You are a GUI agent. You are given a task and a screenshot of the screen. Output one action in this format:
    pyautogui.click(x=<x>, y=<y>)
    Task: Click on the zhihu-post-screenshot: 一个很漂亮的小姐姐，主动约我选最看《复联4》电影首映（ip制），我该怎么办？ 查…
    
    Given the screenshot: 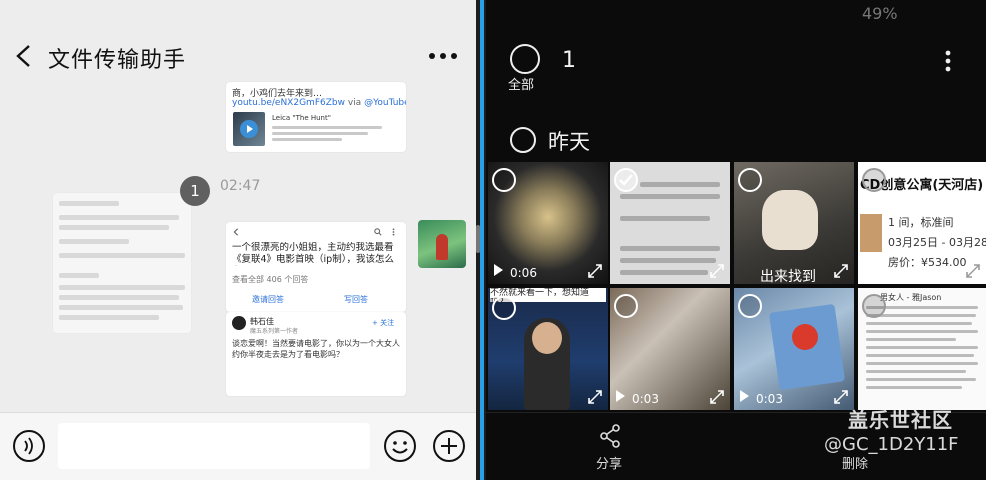 What is the action you would take?
    pyautogui.click(x=316, y=267)
    